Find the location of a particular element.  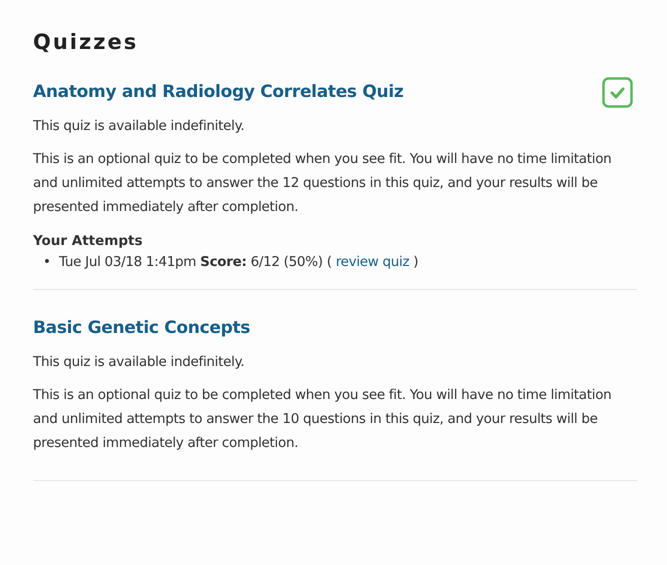

review-quiz-link: review quiz is located at coordinates (373, 262).